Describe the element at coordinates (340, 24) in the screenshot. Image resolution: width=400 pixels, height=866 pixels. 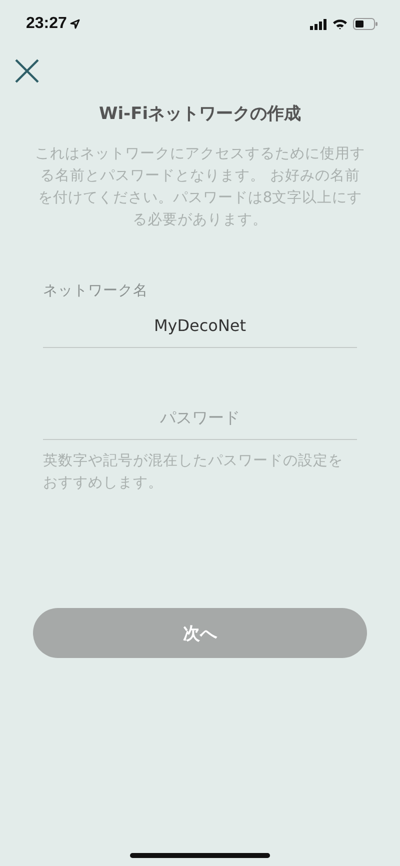
I see `wifi-icon` at that location.